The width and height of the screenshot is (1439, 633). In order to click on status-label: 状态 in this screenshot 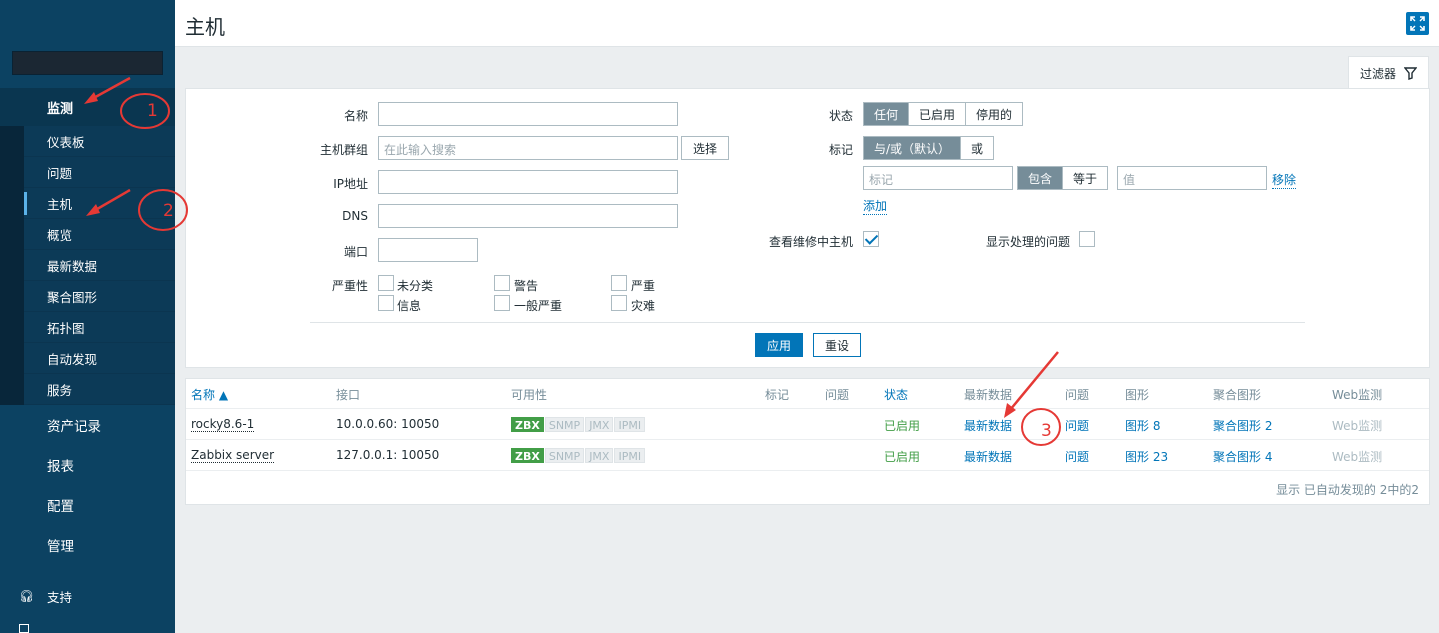, I will do `click(840, 116)`.